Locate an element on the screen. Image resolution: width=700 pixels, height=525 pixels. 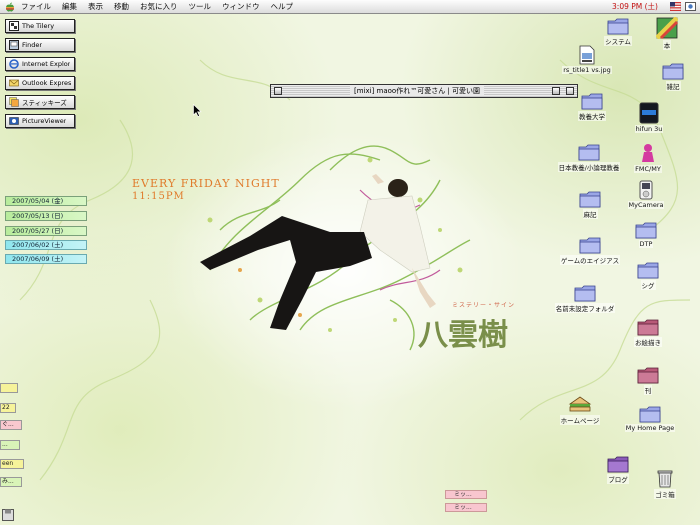
menu-window: ウィンドウ is located at coordinates (241, 6).